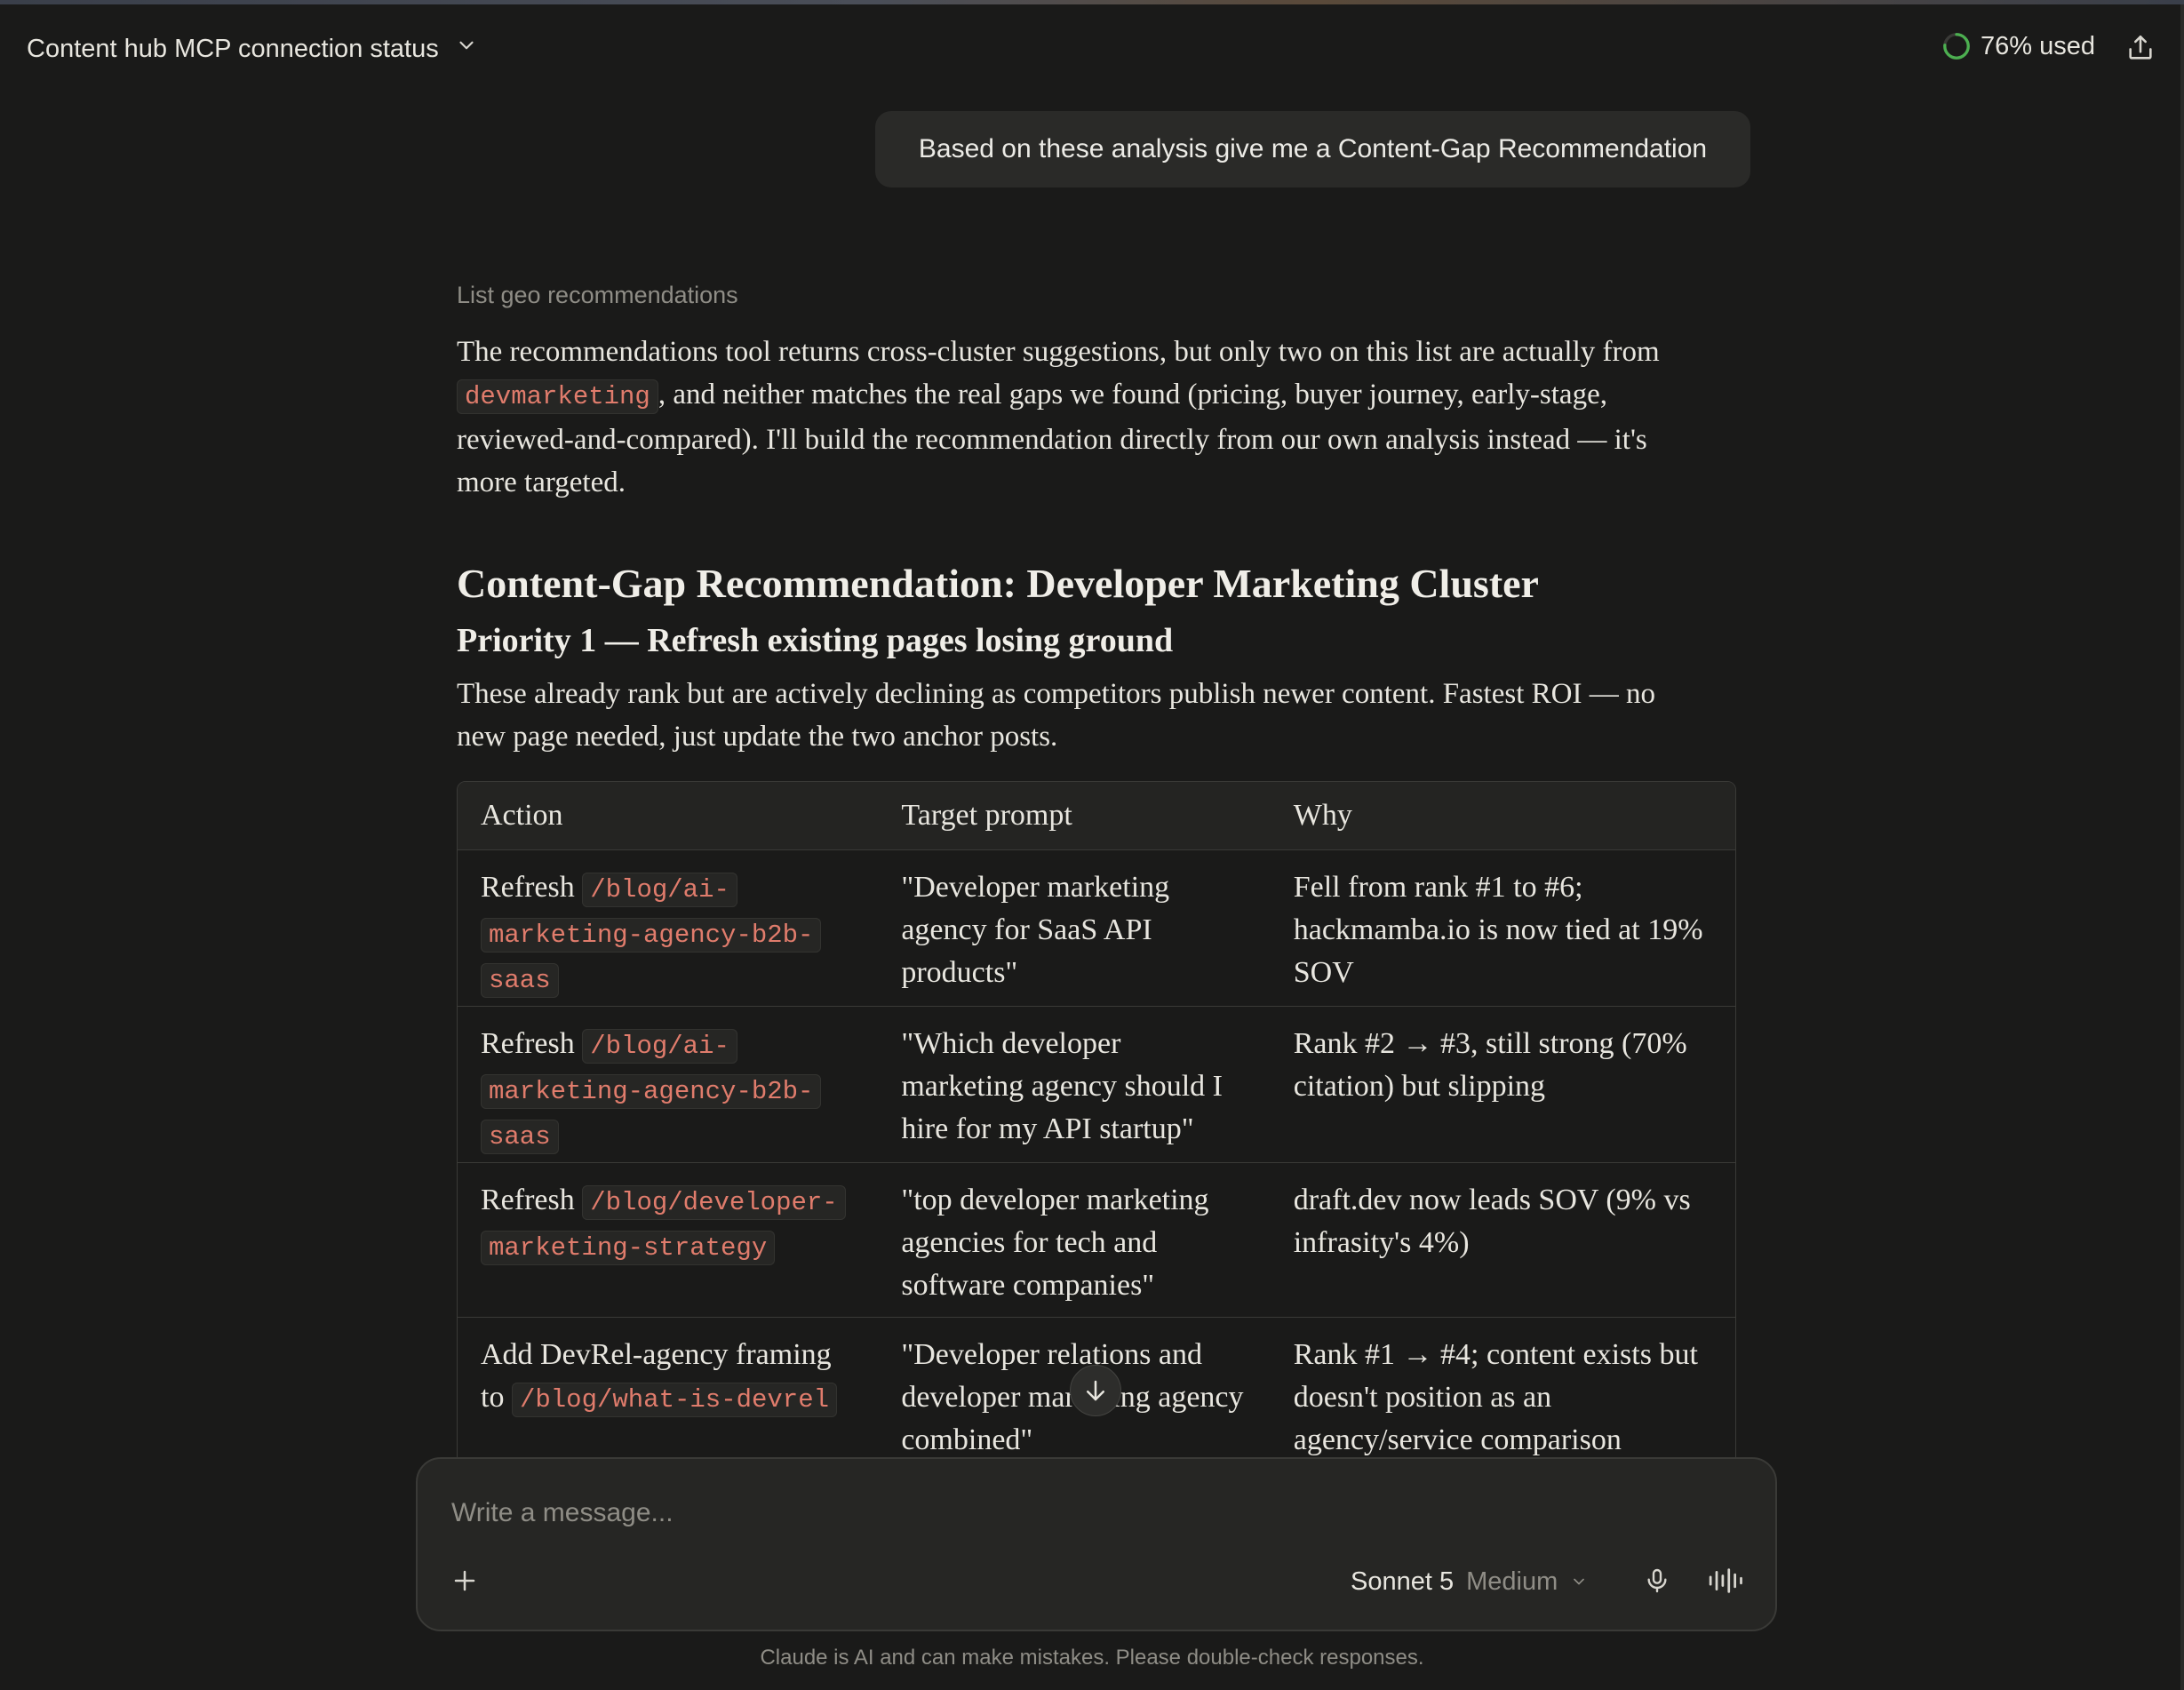 This screenshot has width=2184, height=1690. I want to click on model-effort: Medium, so click(1512, 1581).